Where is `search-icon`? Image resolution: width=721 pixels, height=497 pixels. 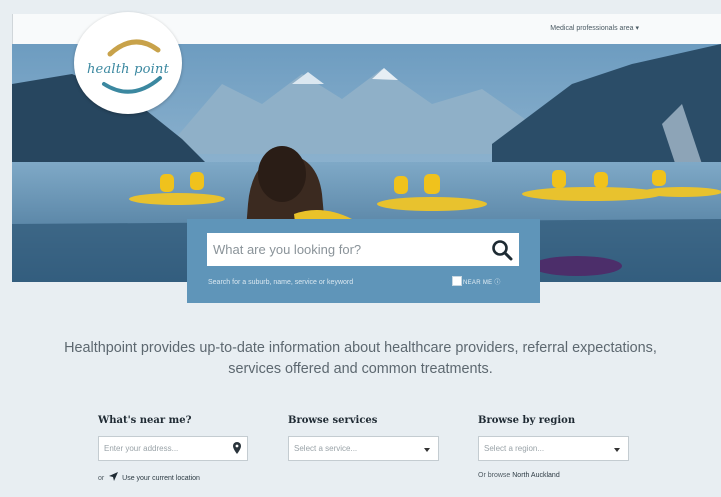 search-icon is located at coordinates (502, 250).